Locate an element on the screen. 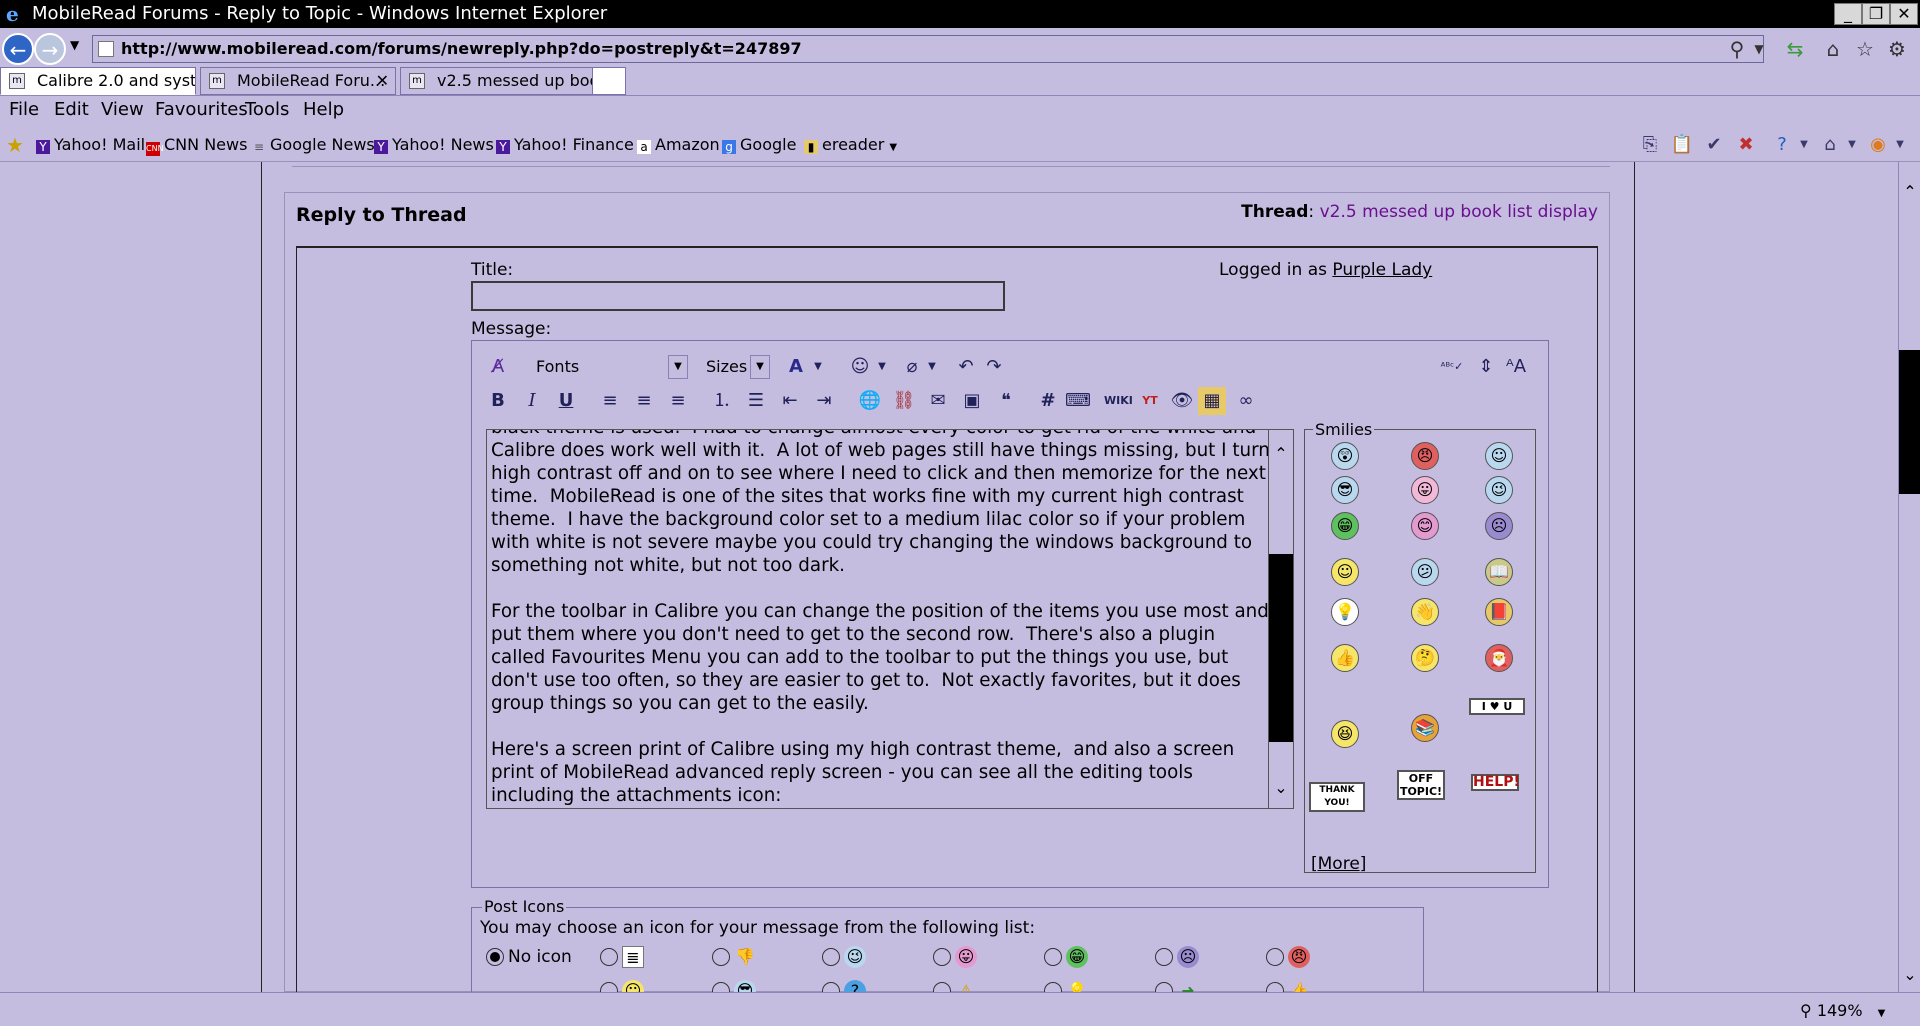 Image resolution: width=1920 pixels, height=1026 pixels. tongue-smiley-icon: 😛 is located at coordinates (1425, 490).